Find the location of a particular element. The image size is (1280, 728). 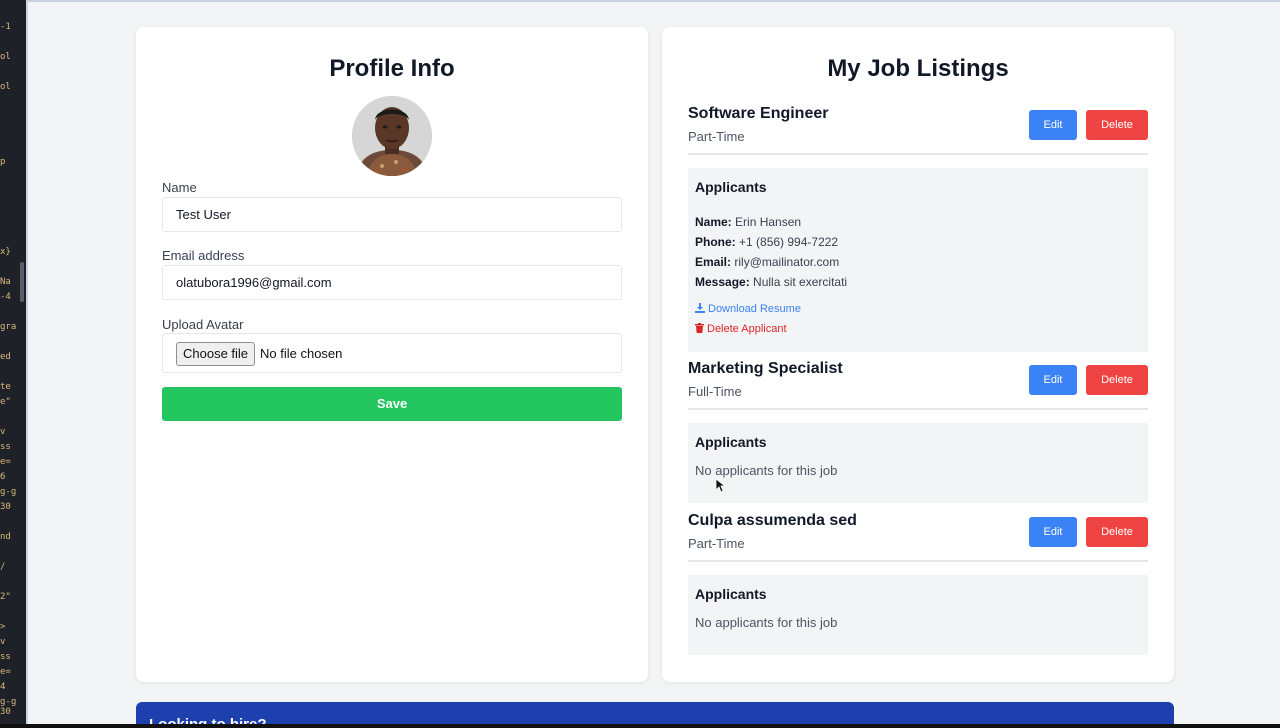

editor-code-fragment: e" is located at coordinates (5, 402).